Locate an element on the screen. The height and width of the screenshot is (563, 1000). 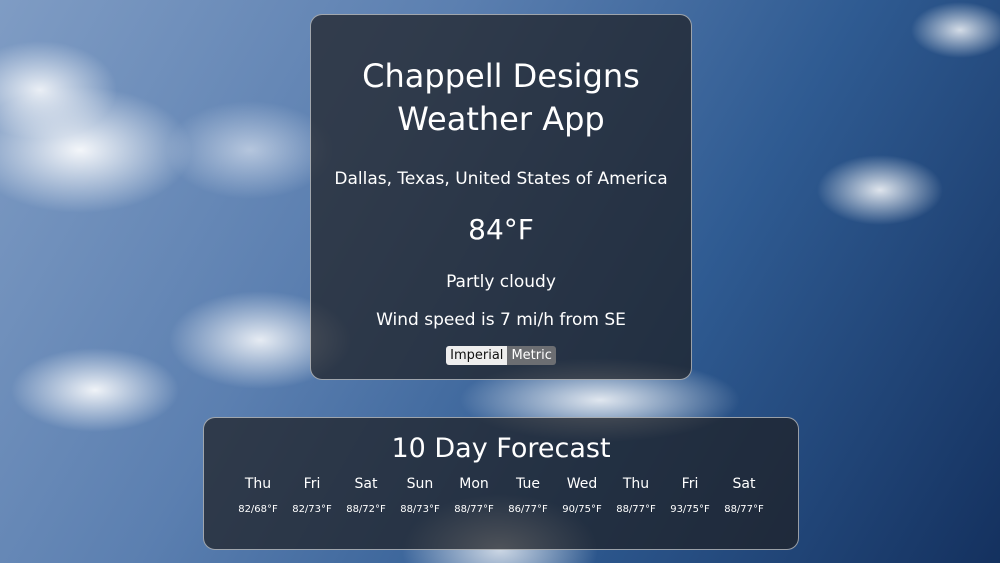
forecast-day: Thu 88/77°F is located at coordinates (636, 495).